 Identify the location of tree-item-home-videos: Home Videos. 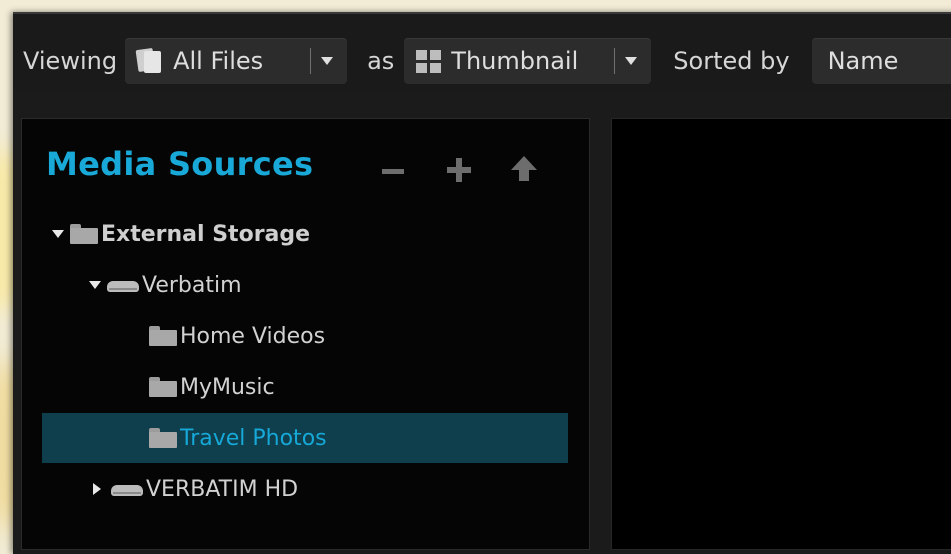
(358, 336).